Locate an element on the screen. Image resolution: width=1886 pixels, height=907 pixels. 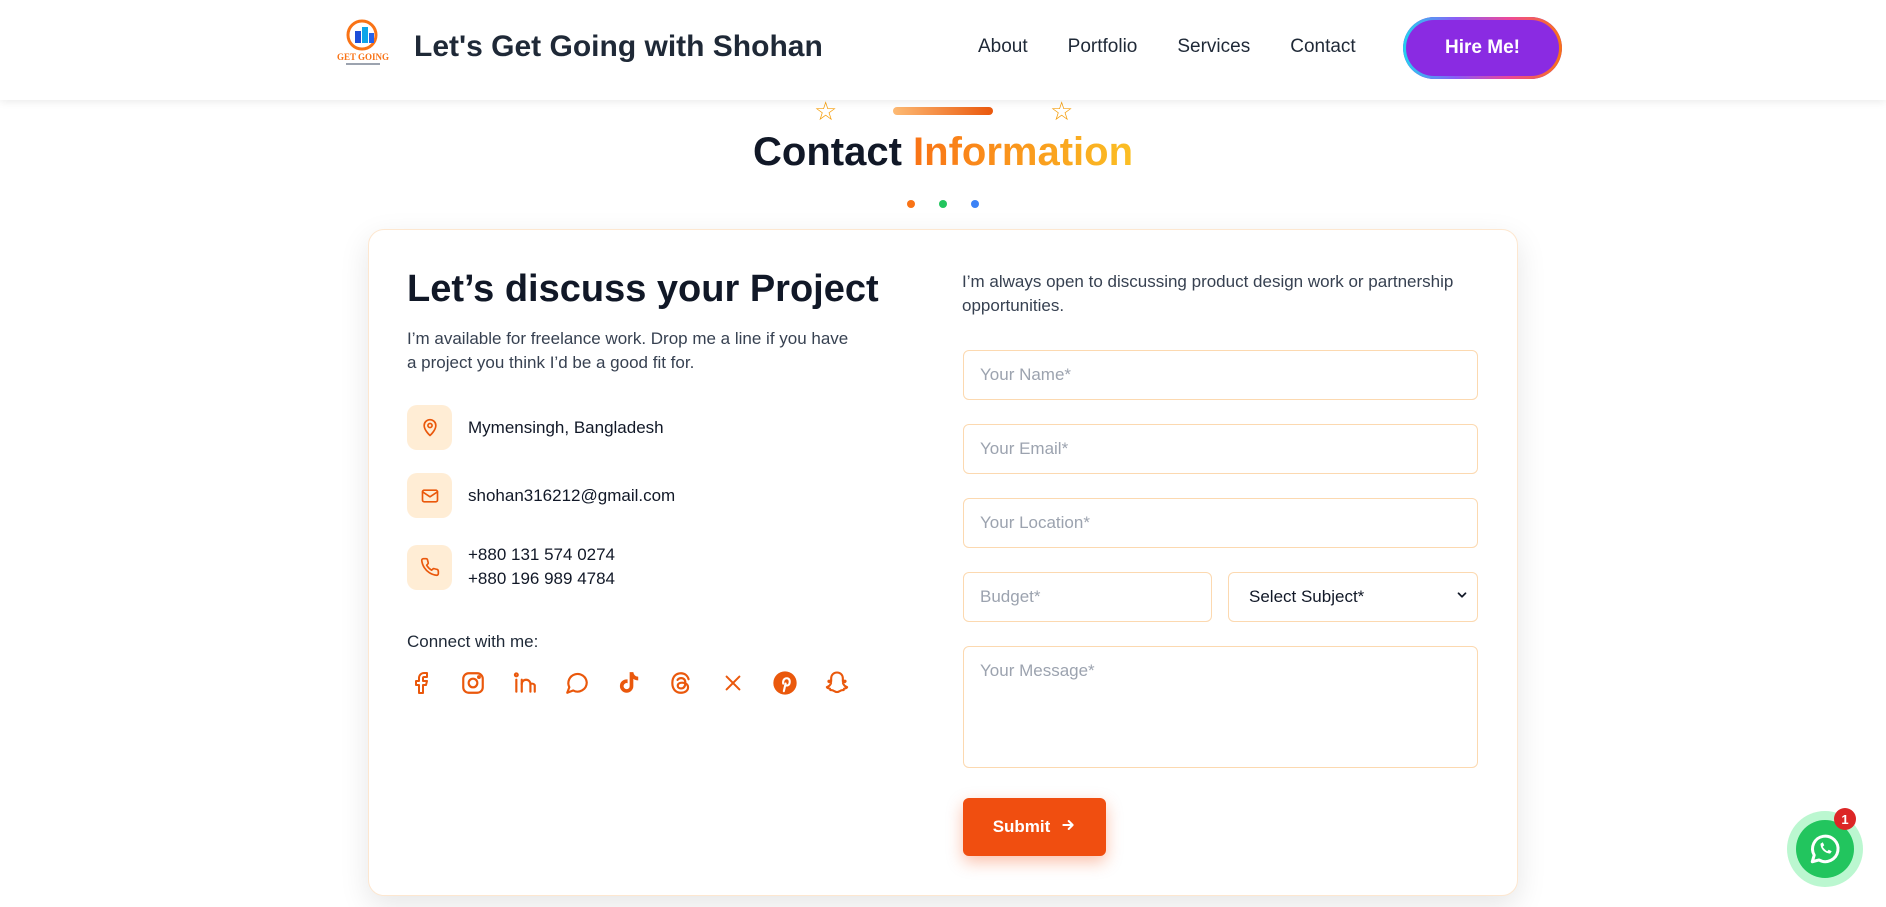
submit-label: Submit is located at coordinates (1021, 826).